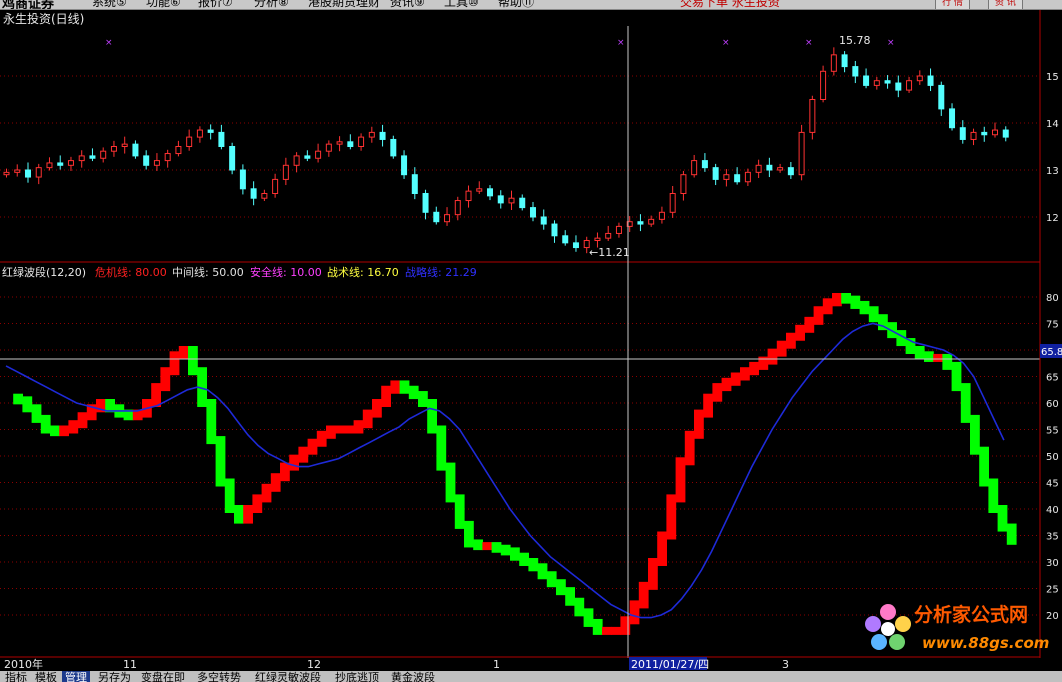 The image size is (1062, 682). What do you see at coordinates (344, 4) in the screenshot?
I see `menu-hk-futures: 港股期货理财` at bounding box center [344, 4].